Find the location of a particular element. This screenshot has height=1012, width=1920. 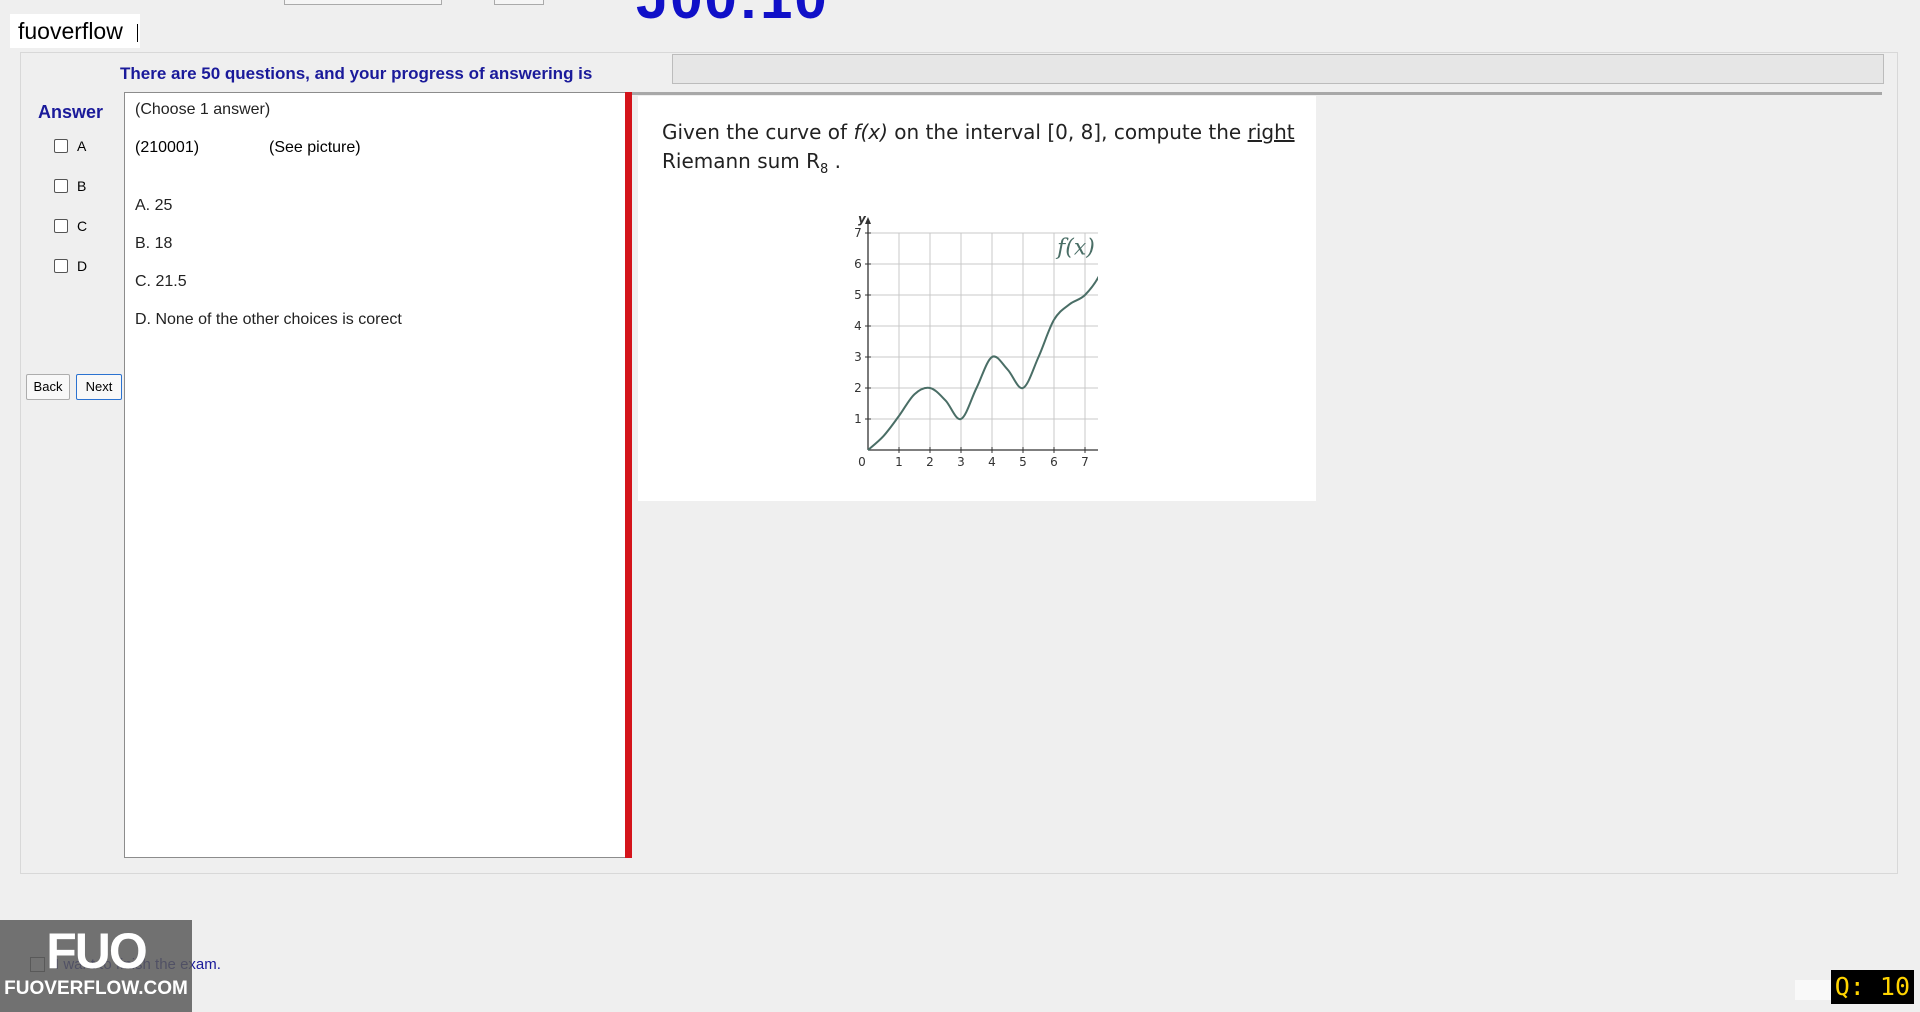

next-button: Next is located at coordinates (99, 387).